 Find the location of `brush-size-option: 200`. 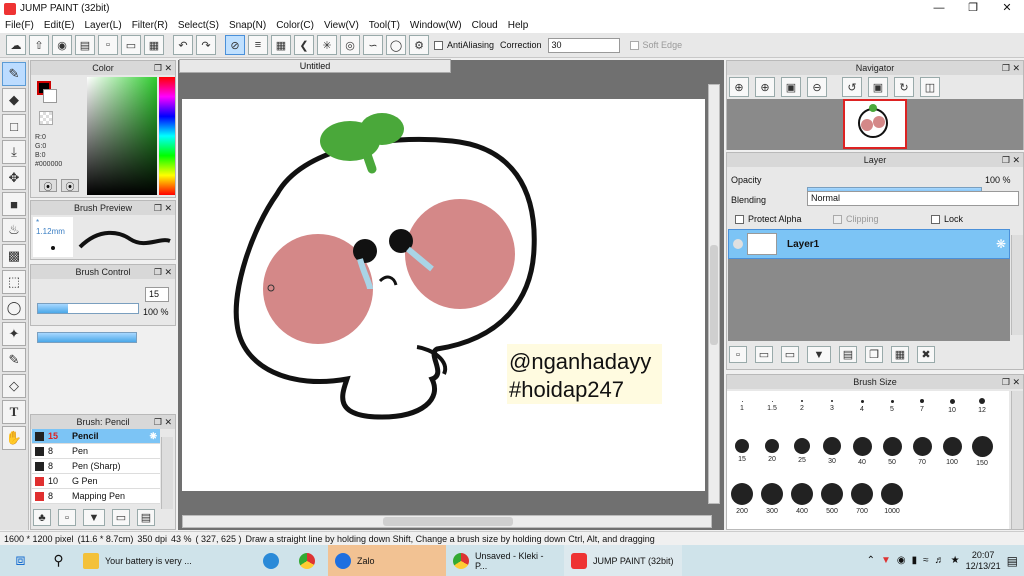

brush-size-option: 200 is located at coordinates (742, 499).